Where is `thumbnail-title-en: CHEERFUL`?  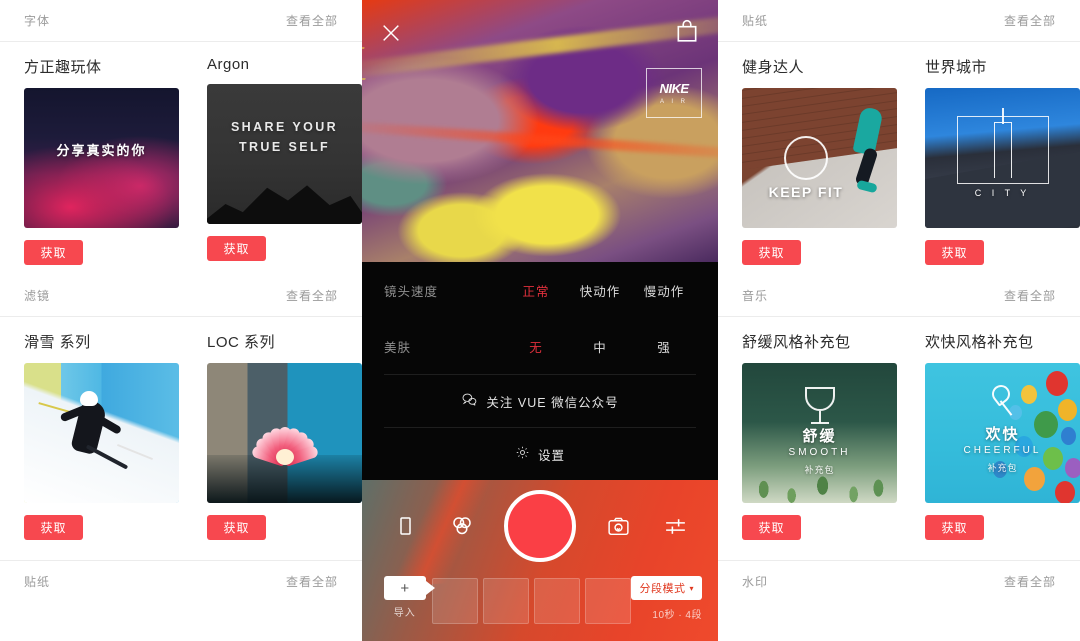
thumbnail-title-en: CHEERFUL is located at coordinates (1002, 450).